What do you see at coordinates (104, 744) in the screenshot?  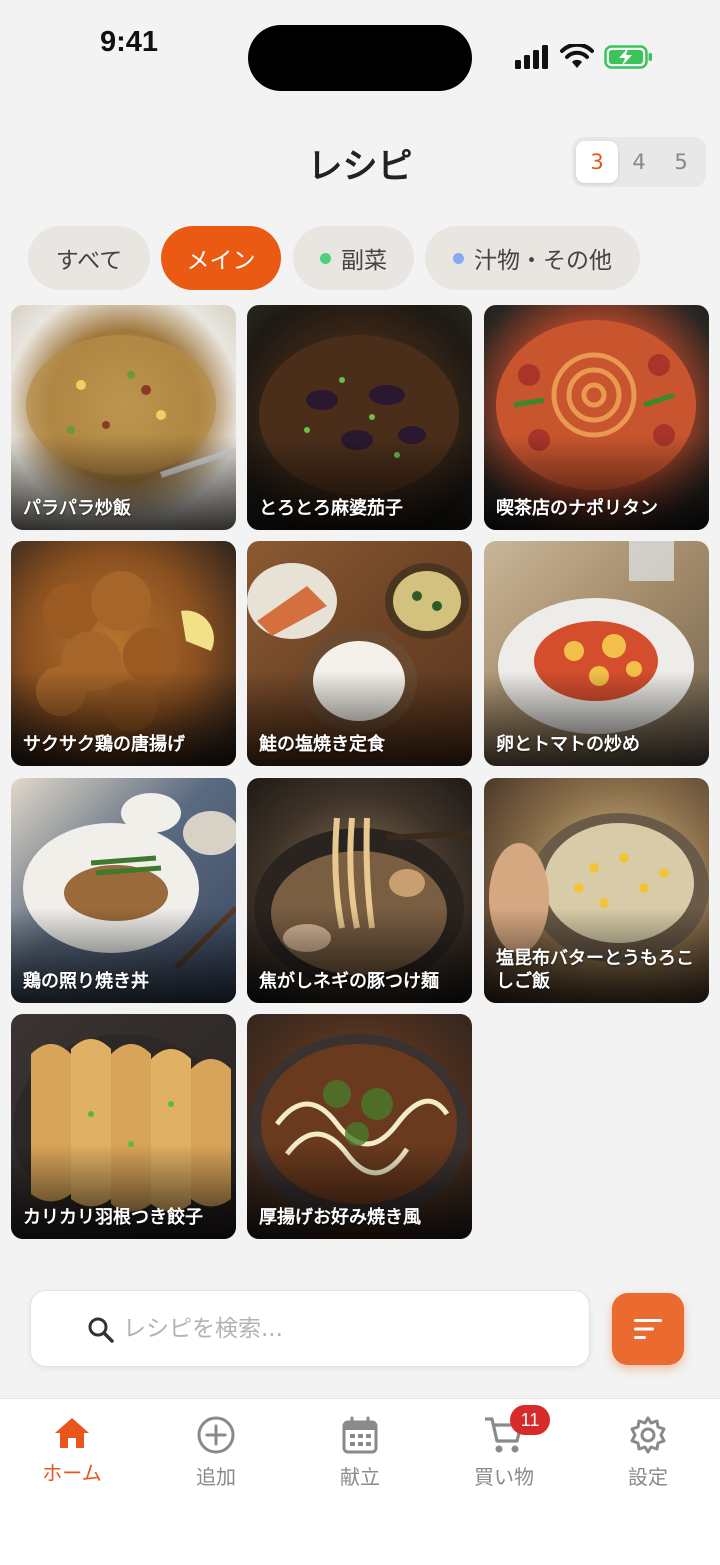 I see `recipe-title: サクサク鶏の唐揚げ` at bounding box center [104, 744].